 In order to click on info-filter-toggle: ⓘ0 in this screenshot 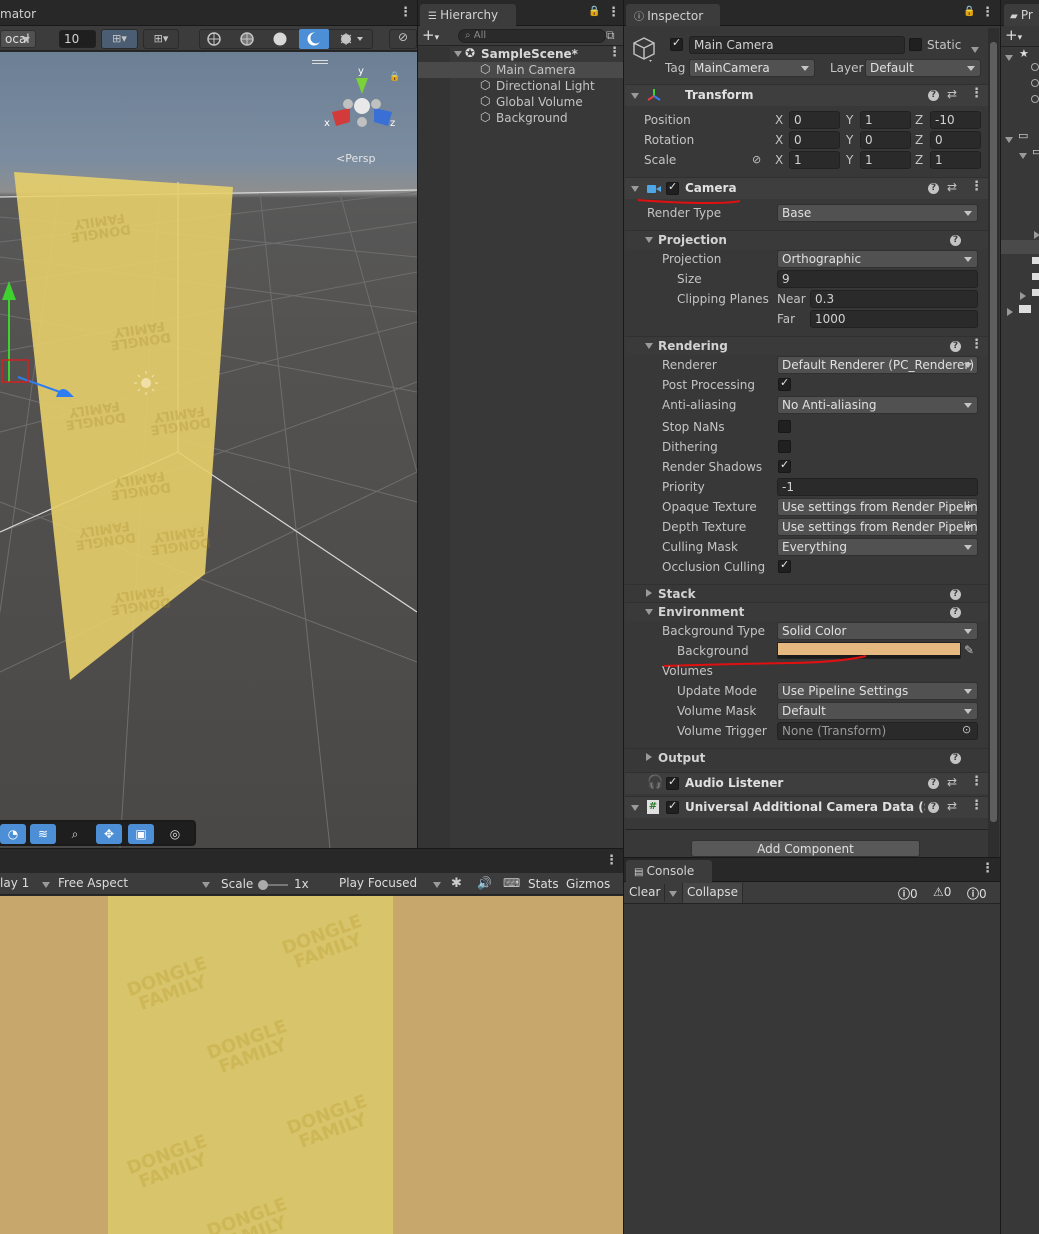, I will do `click(908, 893)`.